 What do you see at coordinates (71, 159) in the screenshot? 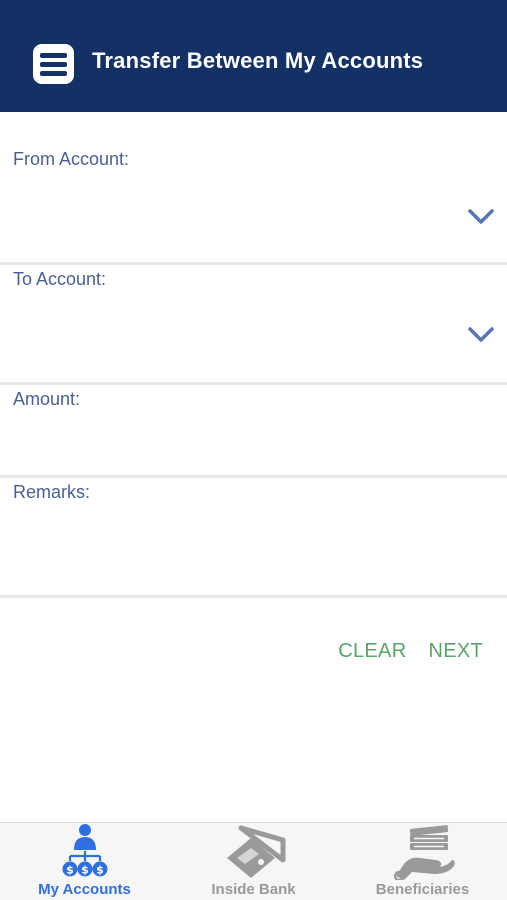
I see `from-account-label: From Account:` at bounding box center [71, 159].